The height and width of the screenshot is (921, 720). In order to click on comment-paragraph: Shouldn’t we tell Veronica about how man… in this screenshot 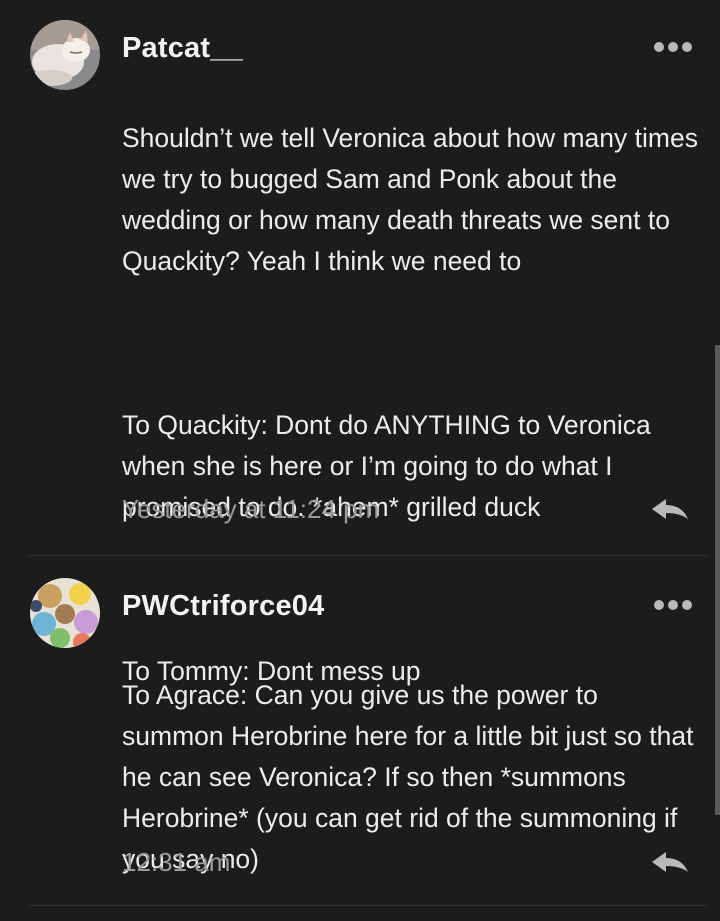, I will do `click(410, 199)`.